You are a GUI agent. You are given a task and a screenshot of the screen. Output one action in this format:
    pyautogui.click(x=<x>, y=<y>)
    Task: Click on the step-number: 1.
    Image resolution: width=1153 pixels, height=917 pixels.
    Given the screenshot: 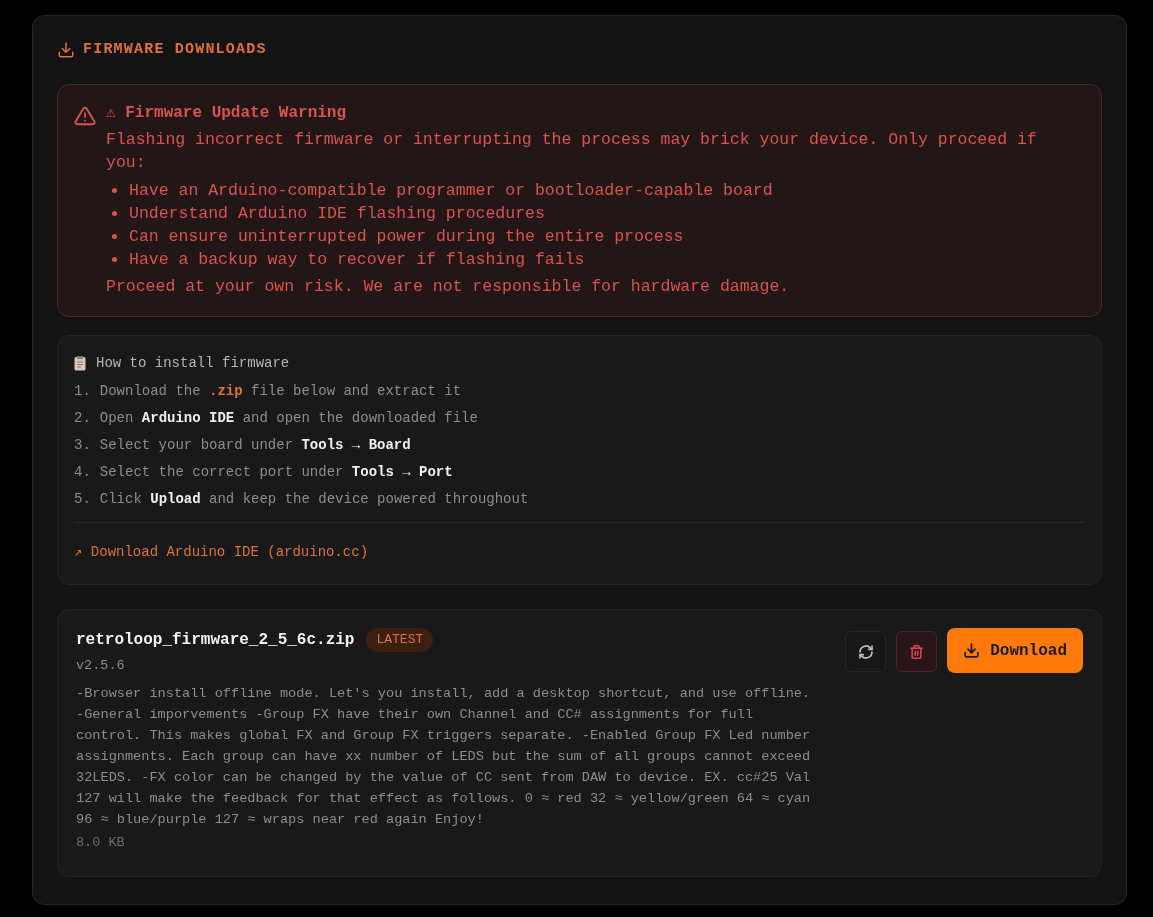 What is the action you would take?
    pyautogui.click(x=82, y=391)
    